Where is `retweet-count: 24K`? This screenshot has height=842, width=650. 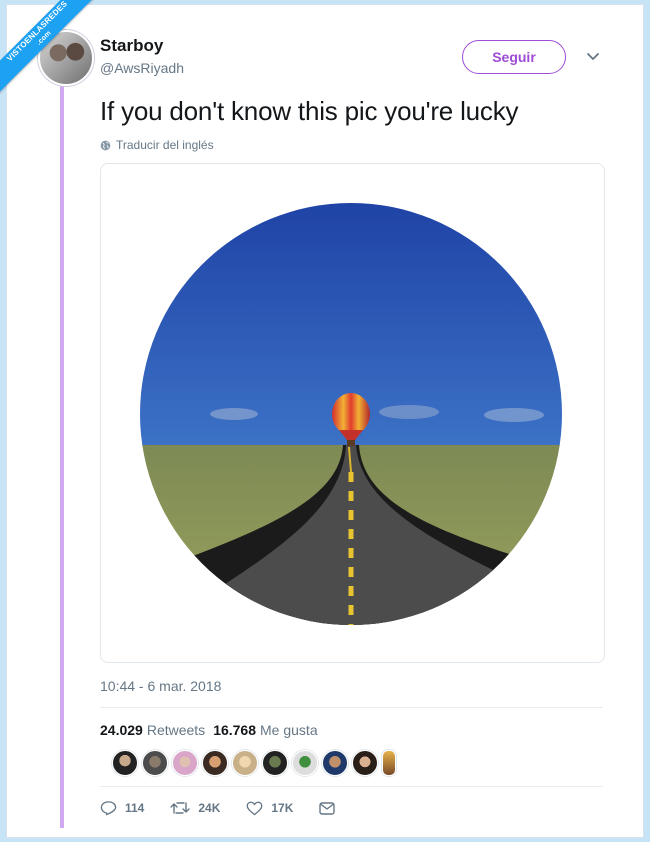
retweet-count: 24K is located at coordinates (209, 808).